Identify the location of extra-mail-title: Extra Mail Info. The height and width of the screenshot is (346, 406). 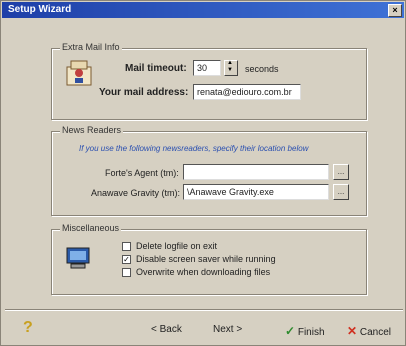
(91, 47).